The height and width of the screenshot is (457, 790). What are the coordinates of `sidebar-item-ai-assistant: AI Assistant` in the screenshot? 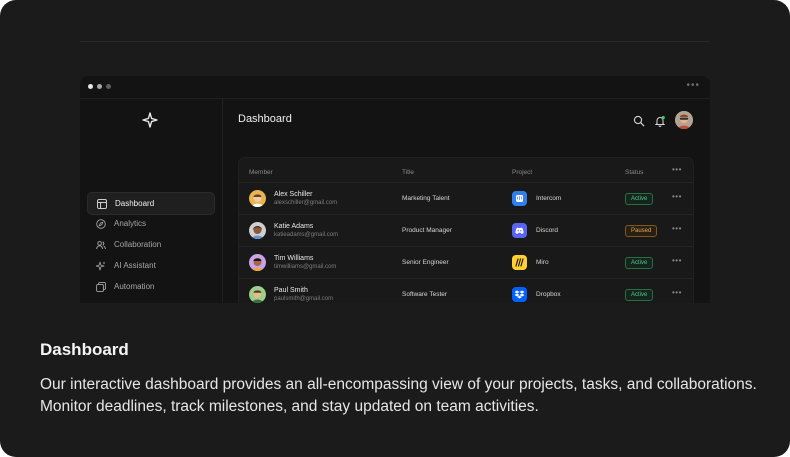 It's located at (150, 265).